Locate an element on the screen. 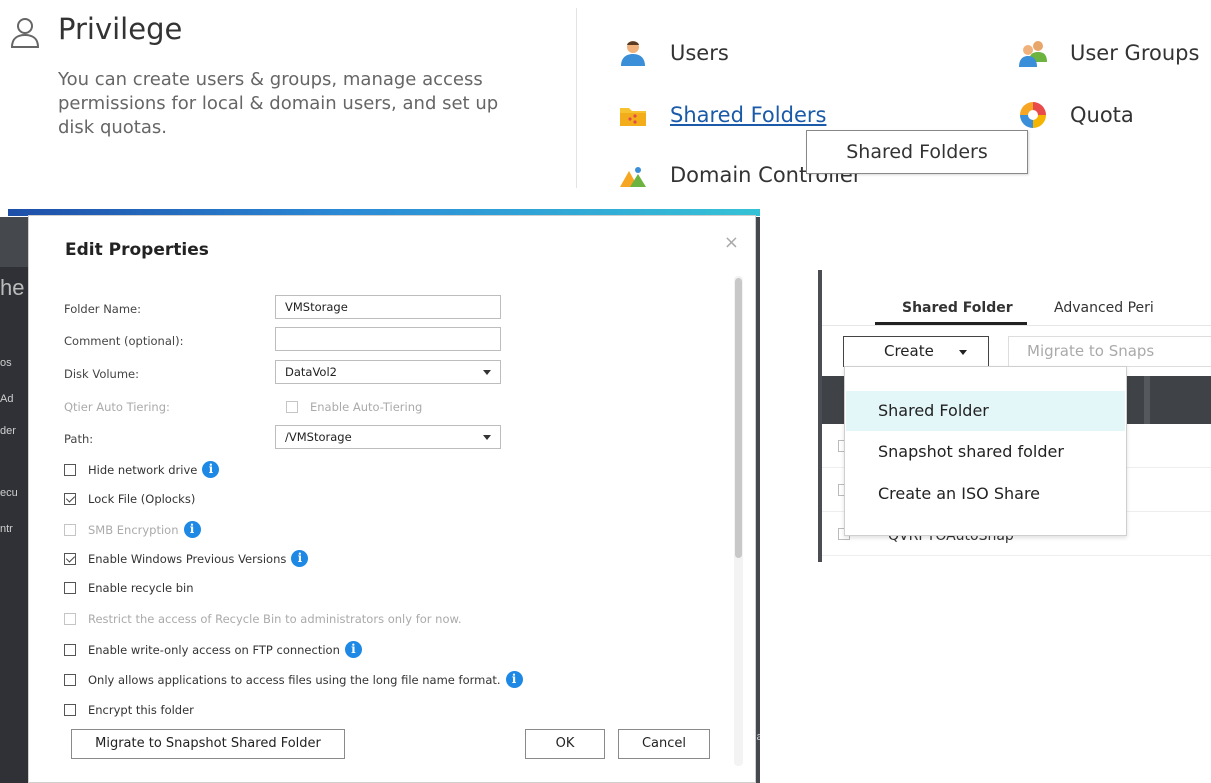 The width and height of the screenshot is (1211, 783). cancel-button: Cancel is located at coordinates (664, 744).